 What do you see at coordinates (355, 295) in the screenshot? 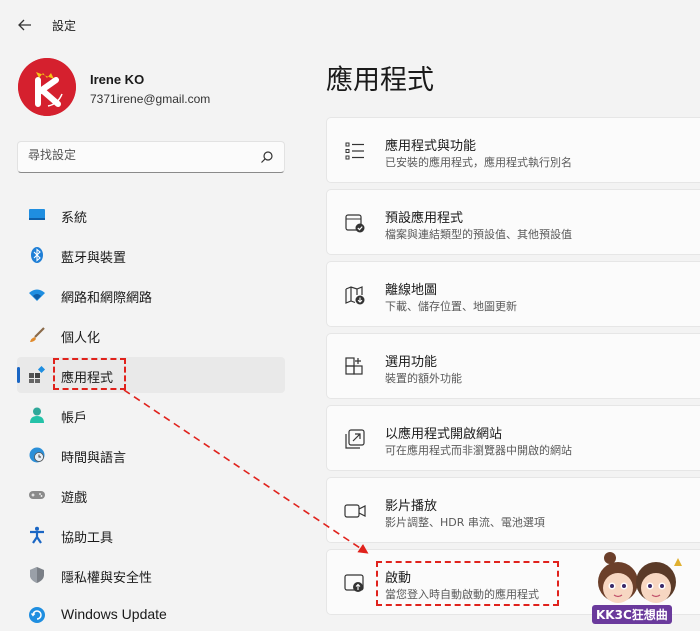
I see `map-download-icon` at bounding box center [355, 295].